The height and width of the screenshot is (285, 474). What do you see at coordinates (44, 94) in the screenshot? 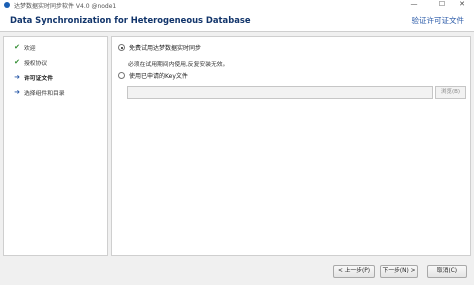
I see `step-label: 选择组件和目录` at bounding box center [44, 94].